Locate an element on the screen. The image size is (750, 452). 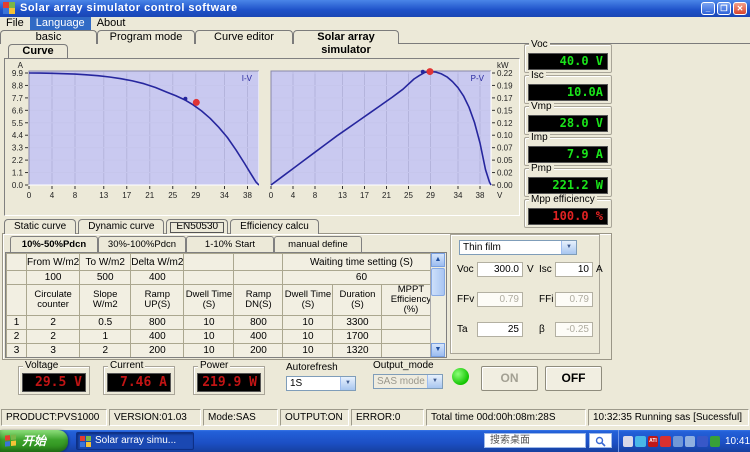
tab-en50530: EN50530 is located at coordinates (197, 226).